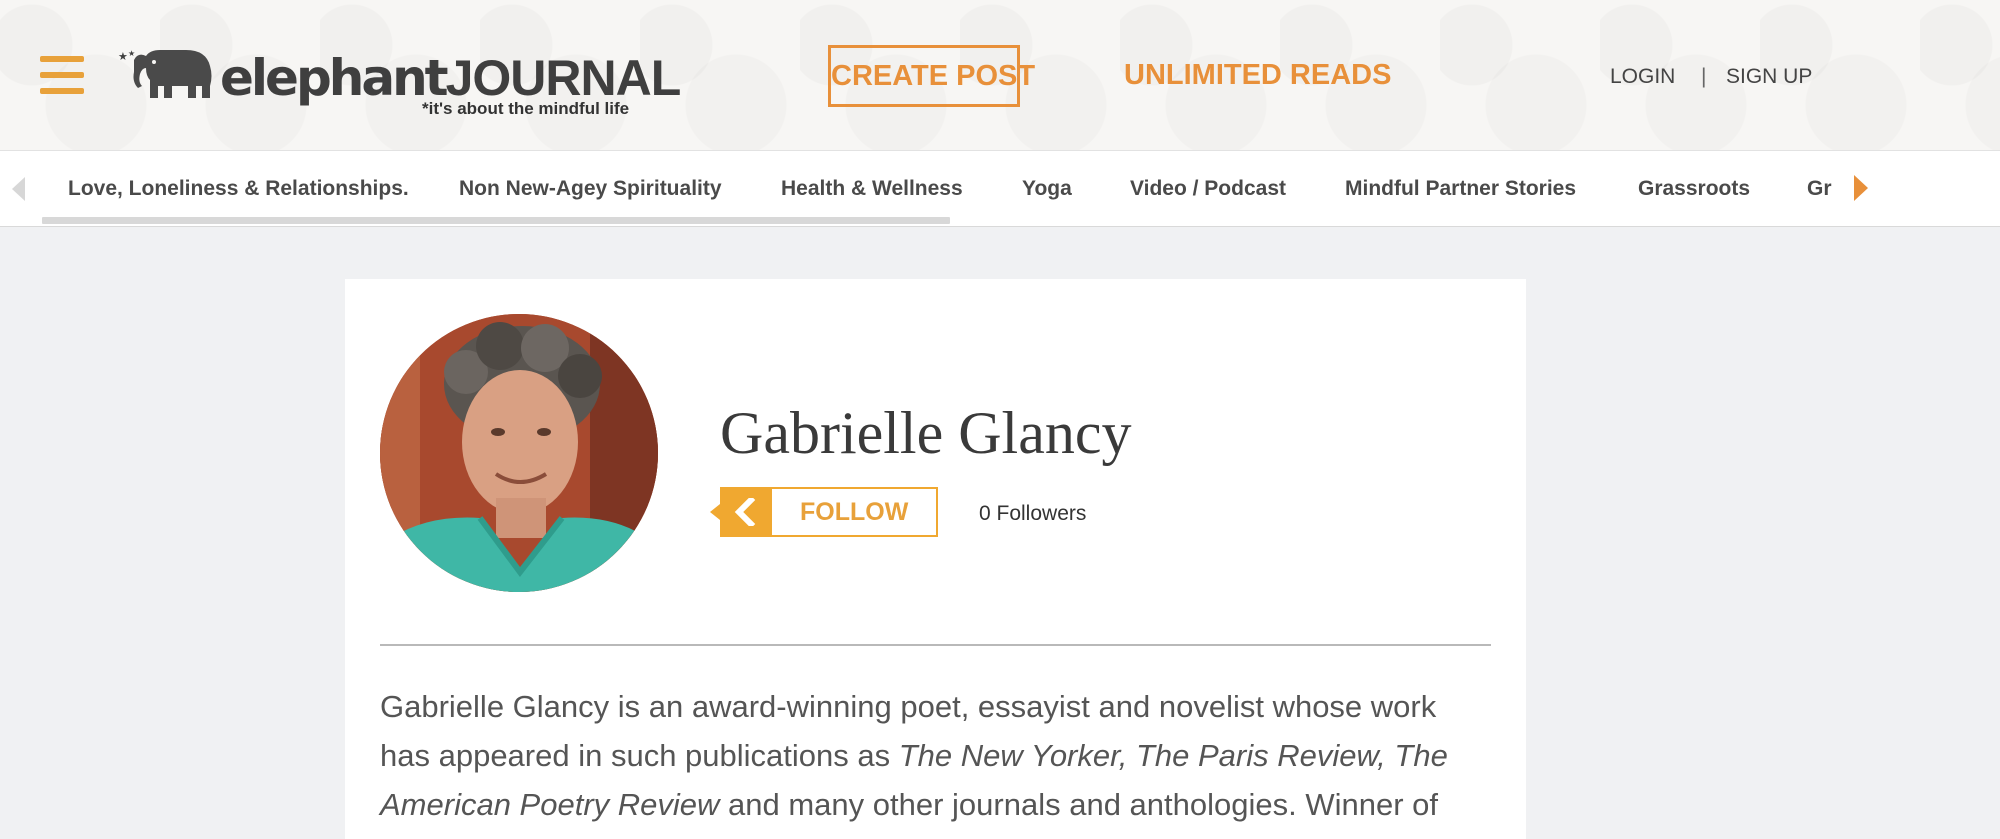  What do you see at coordinates (1861, 188) in the screenshot?
I see `chevron-right-icon` at bounding box center [1861, 188].